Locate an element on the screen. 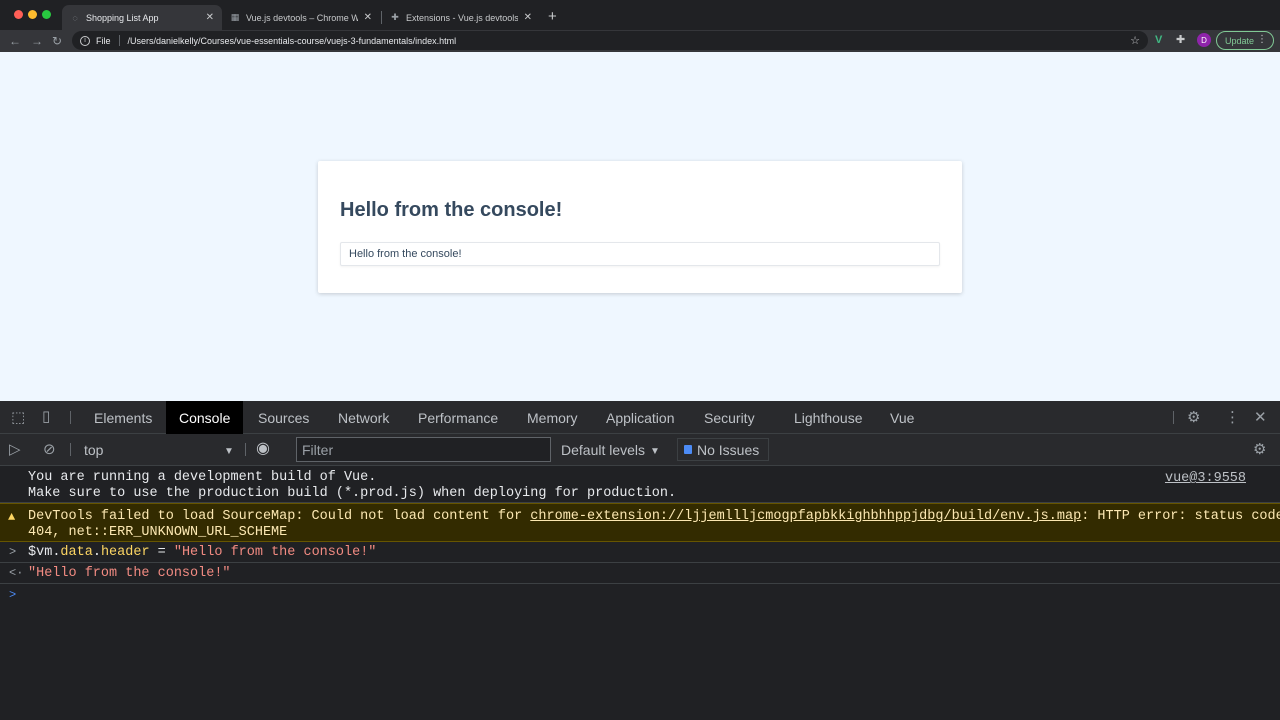 The image size is (1280, 720). tab-security: Security is located at coordinates (729, 417).